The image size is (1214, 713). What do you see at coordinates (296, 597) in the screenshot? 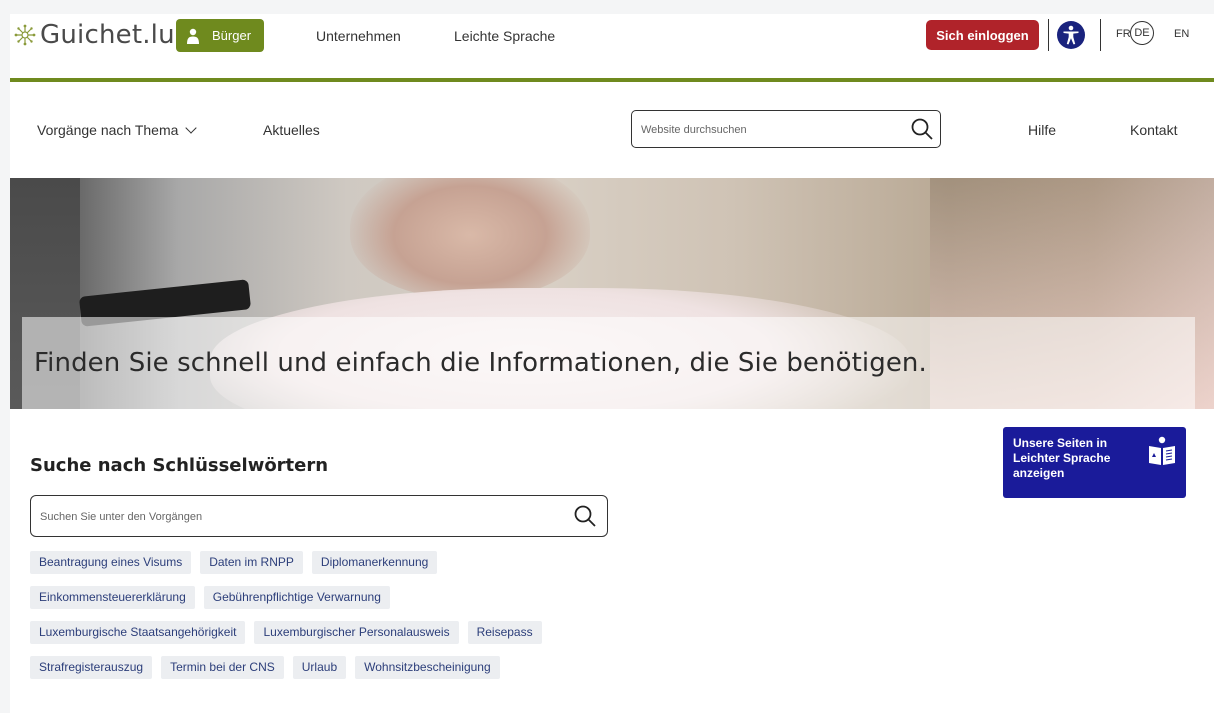
I see `tag-verwarnung: Gebührenpflichtige Verwarnung` at bounding box center [296, 597].